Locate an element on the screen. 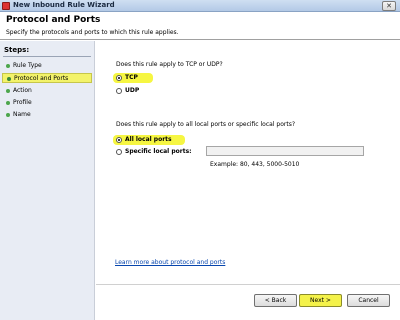 This screenshot has height=320, width=400. page-title: Protocol and Ports is located at coordinates (53, 20).